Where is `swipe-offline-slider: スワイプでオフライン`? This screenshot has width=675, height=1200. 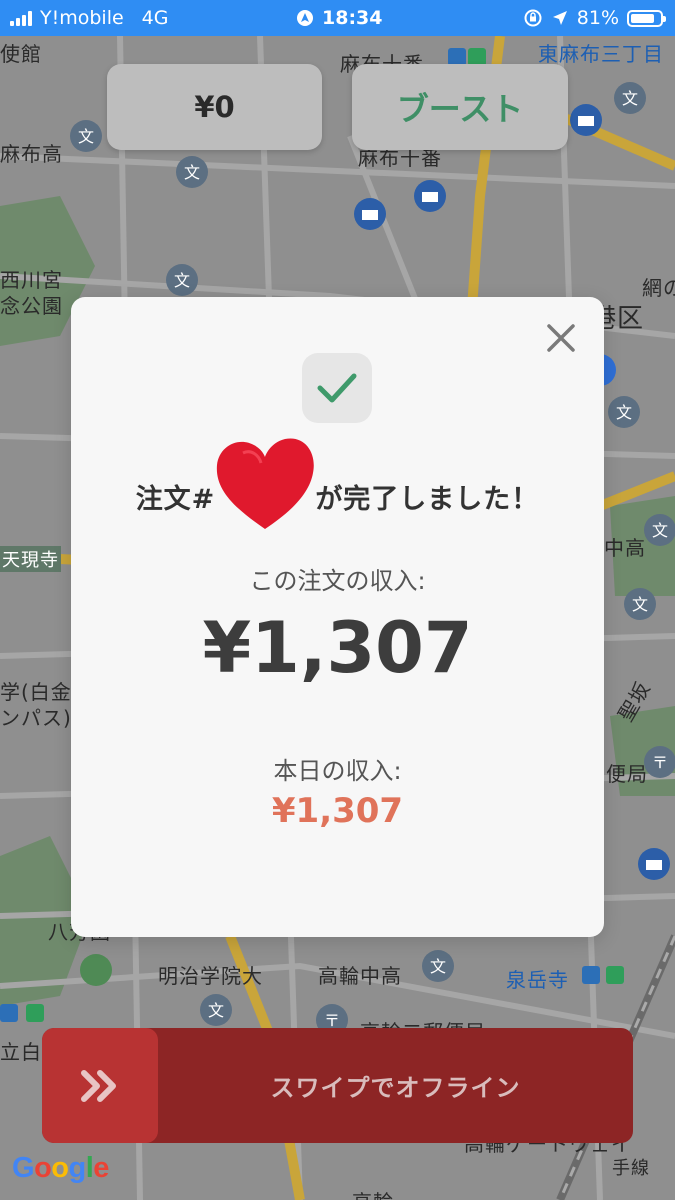 swipe-offline-slider: スワイプでオフライン is located at coordinates (337, 1085).